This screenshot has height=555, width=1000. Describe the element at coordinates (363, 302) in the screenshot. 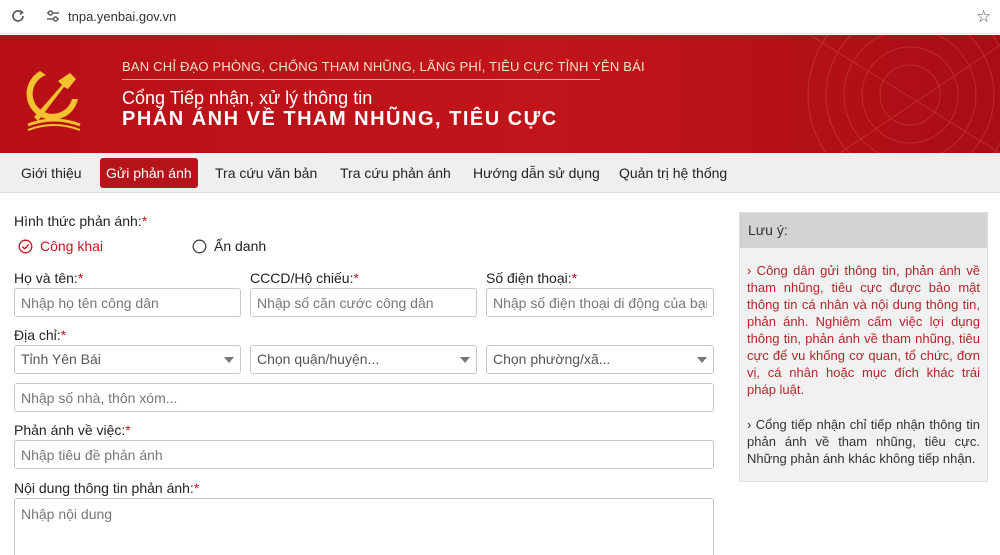

I see `id-number-input` at that location.